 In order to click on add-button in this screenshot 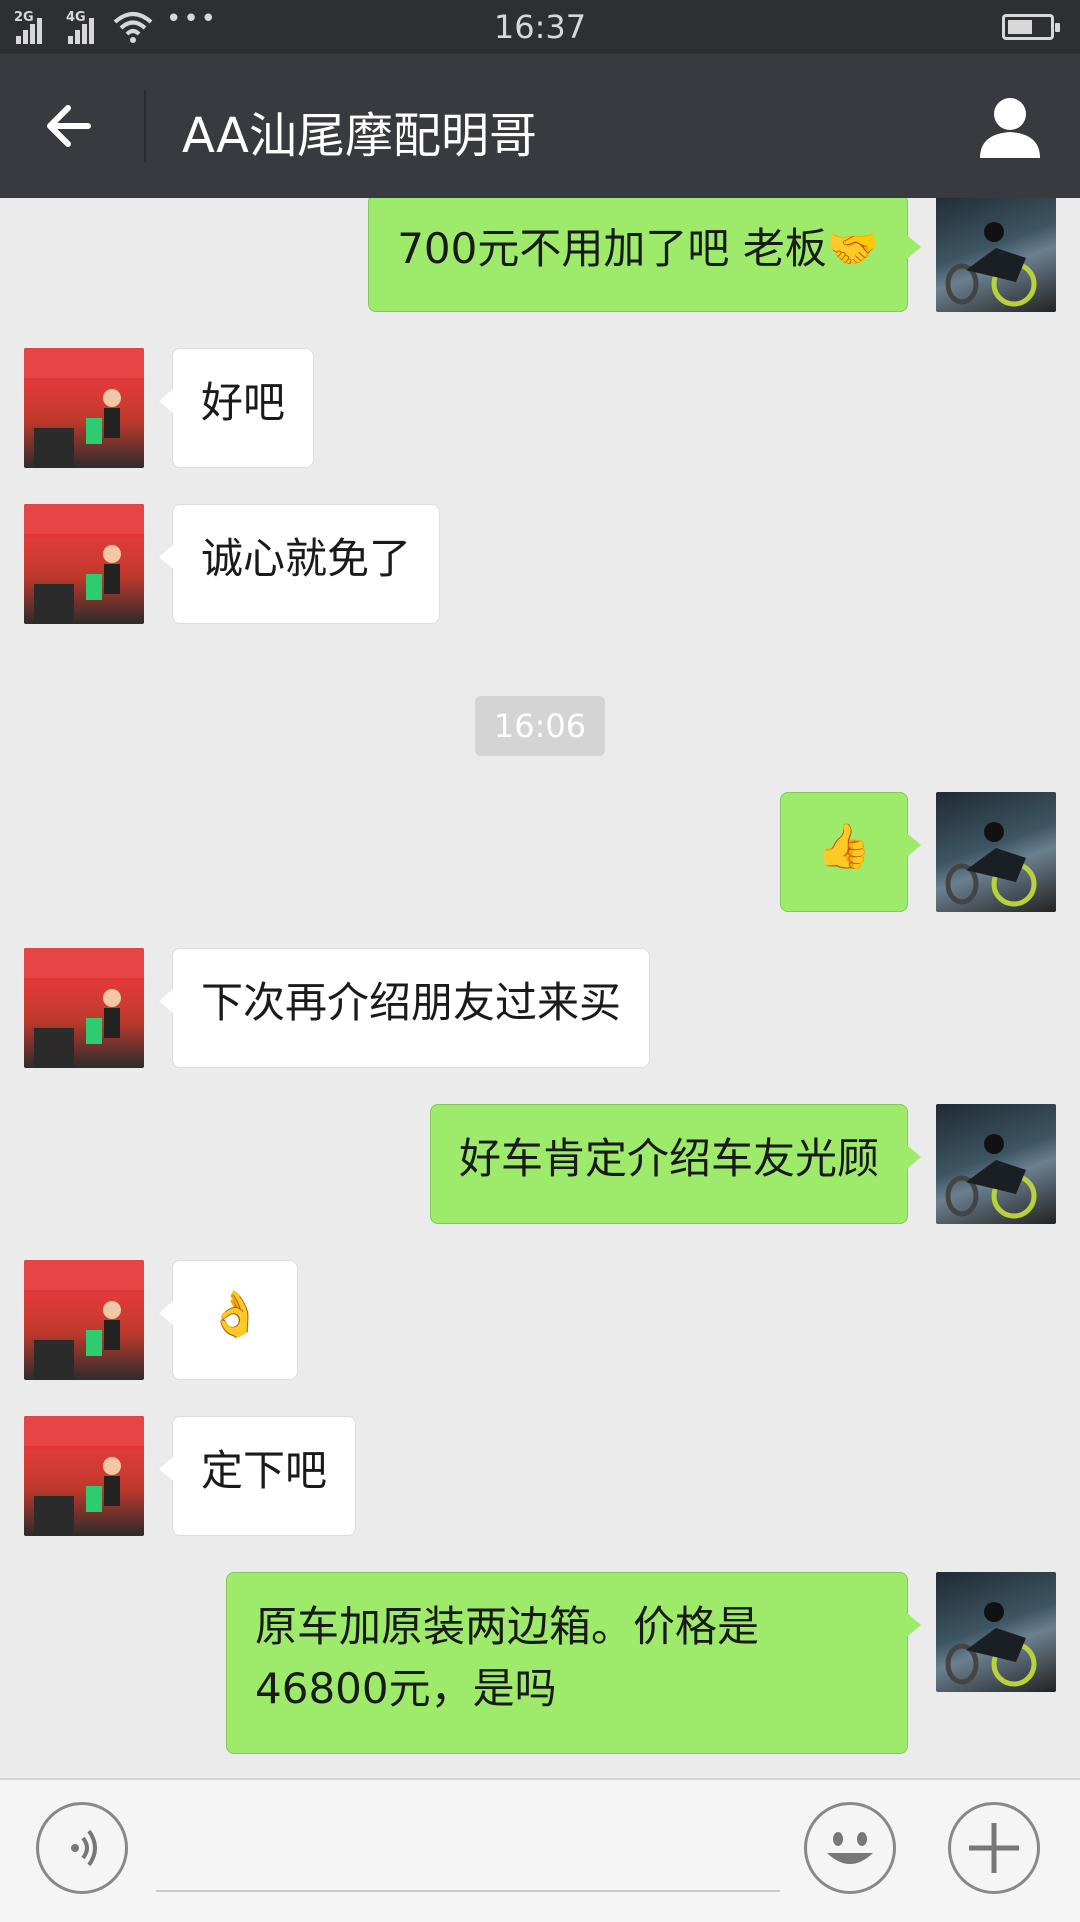, I will do `click(994, 1848)`.